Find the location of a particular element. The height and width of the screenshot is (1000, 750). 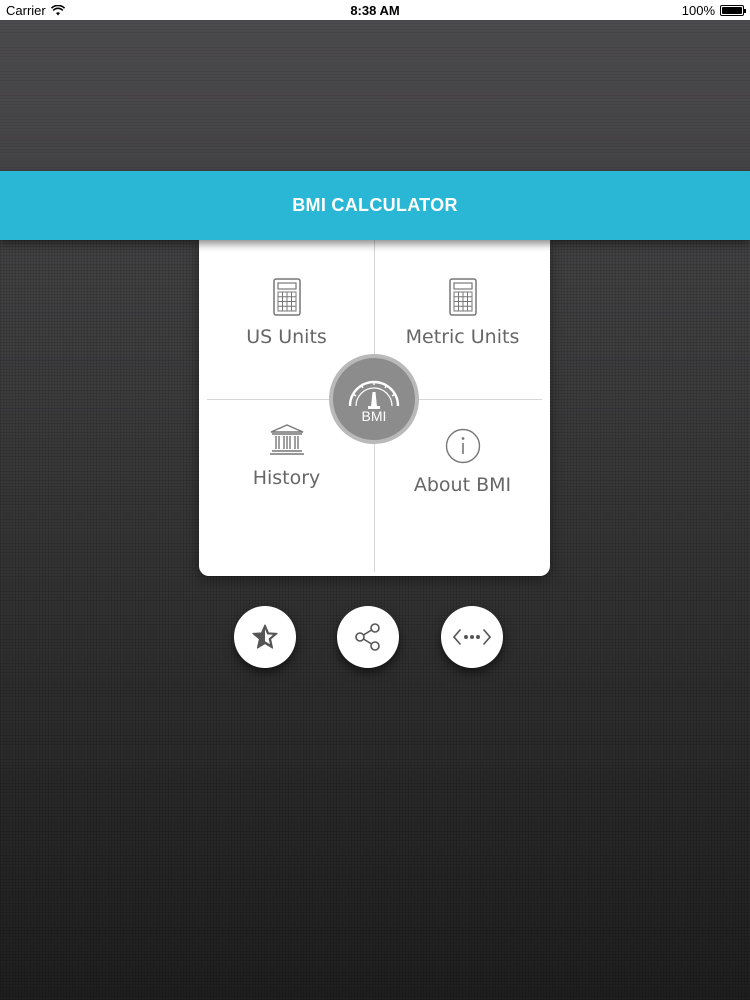

rate-button is located at coordinates (265, 637).